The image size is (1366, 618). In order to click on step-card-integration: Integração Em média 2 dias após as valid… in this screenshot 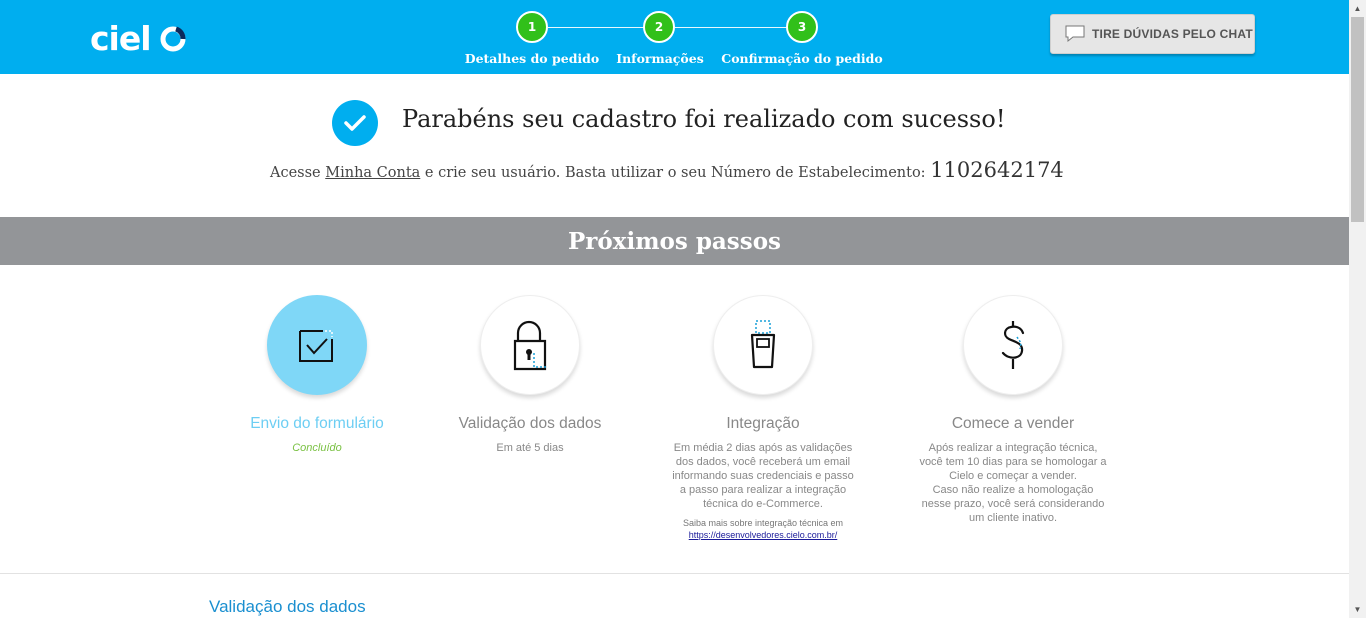, I will do `click(763, 418)`.